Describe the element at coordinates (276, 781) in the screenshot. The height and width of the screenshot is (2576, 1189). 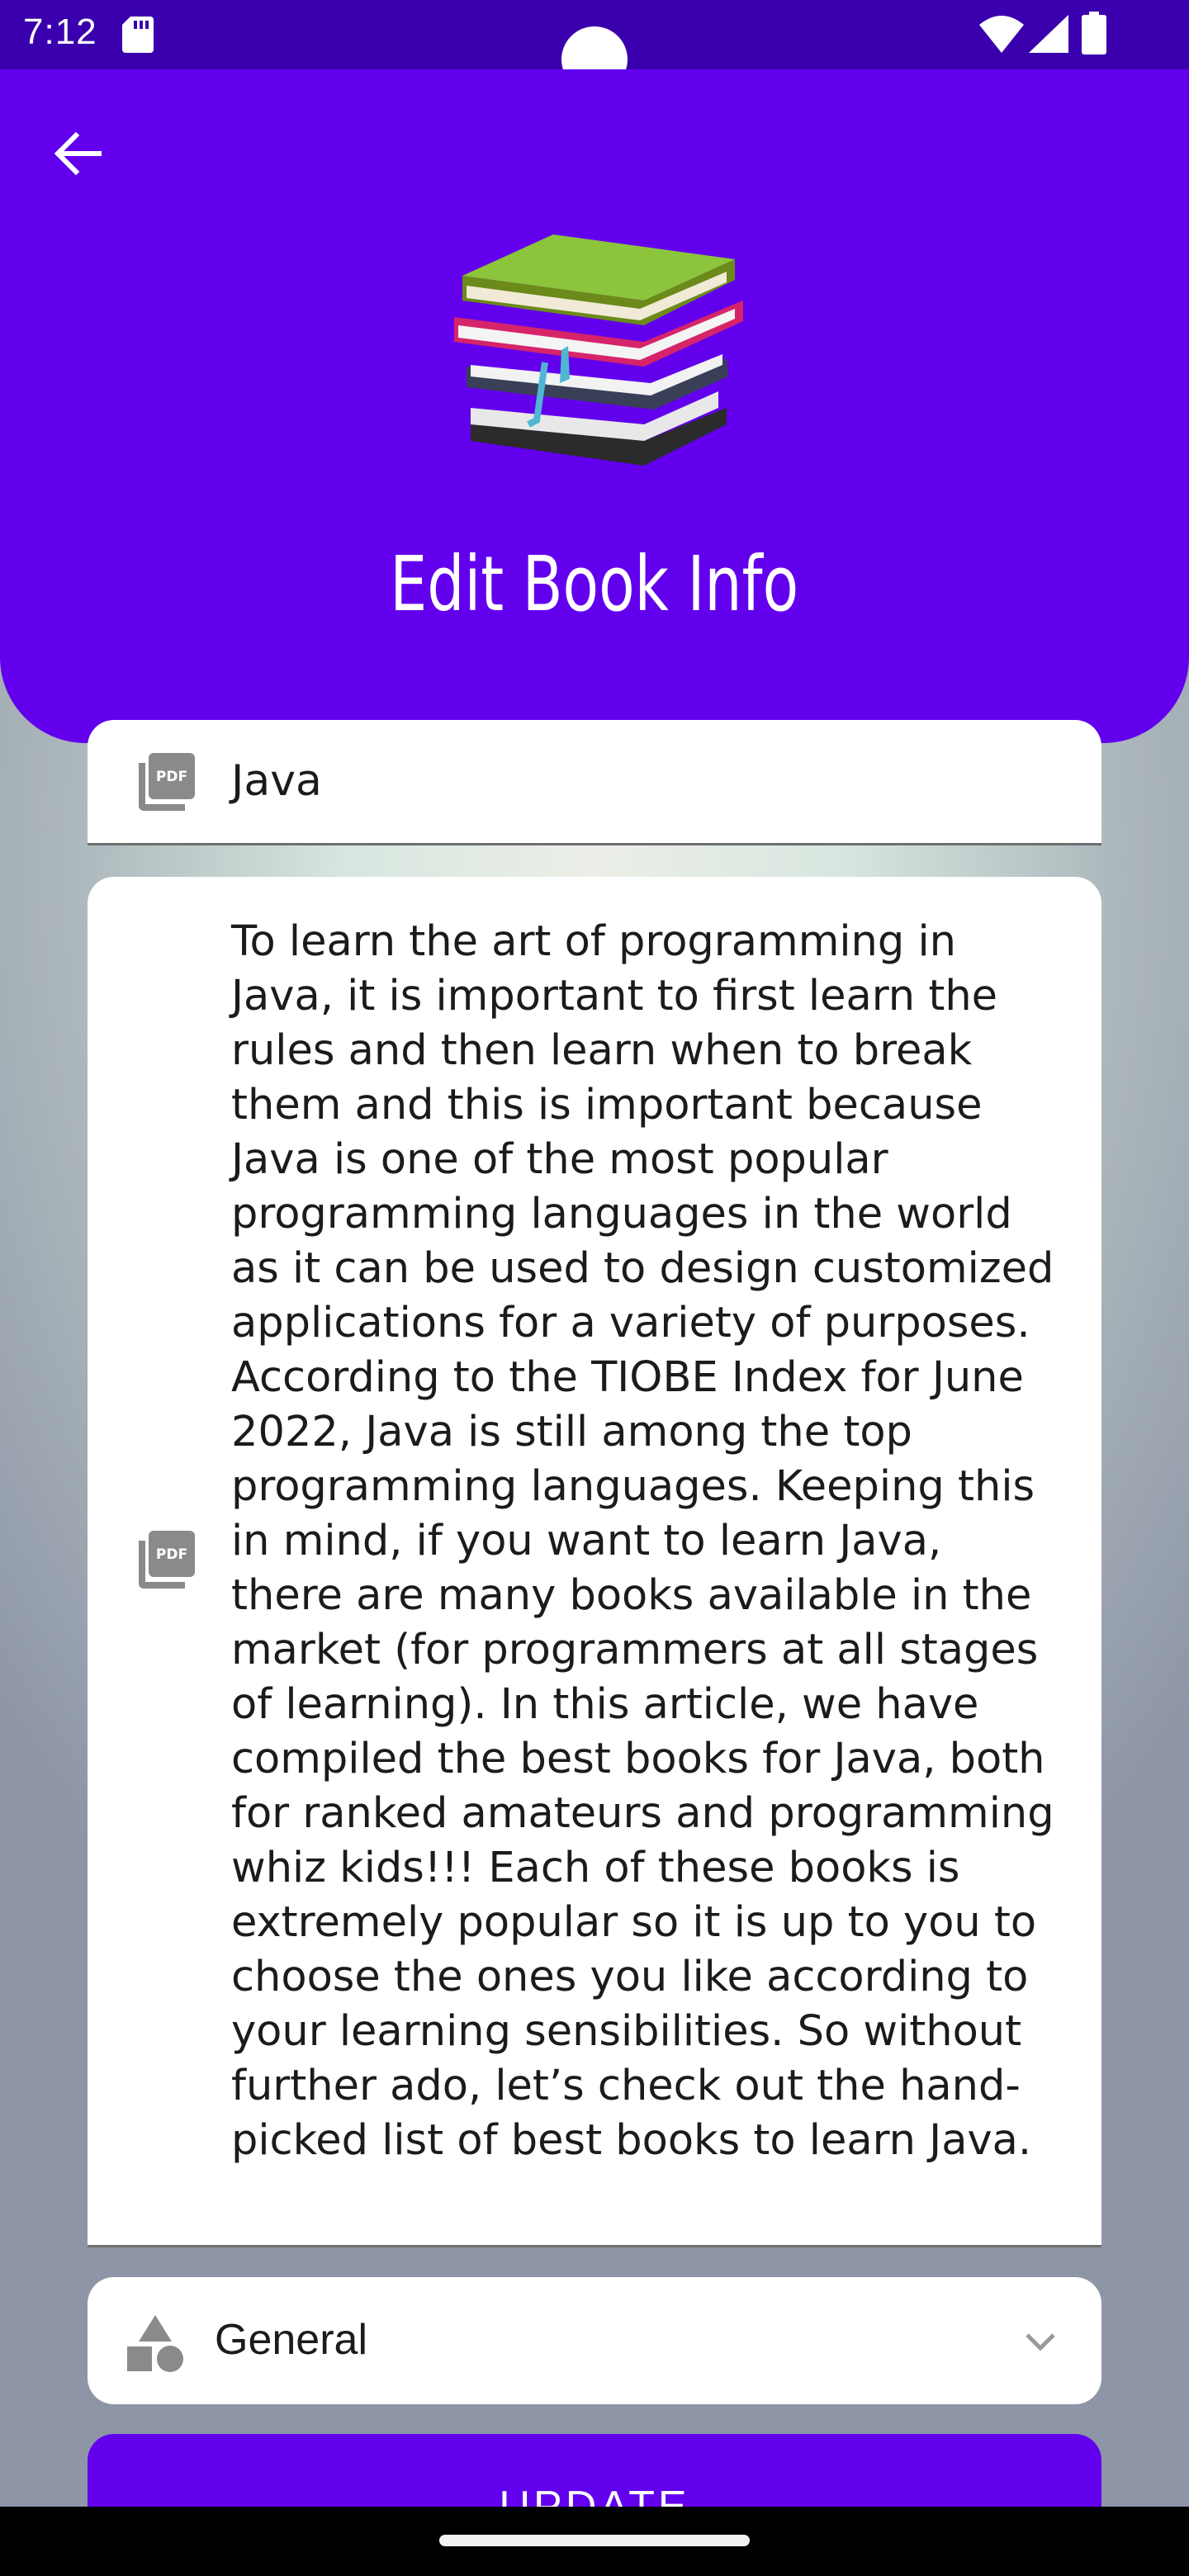
I see `book-title-value: Java` at that location.